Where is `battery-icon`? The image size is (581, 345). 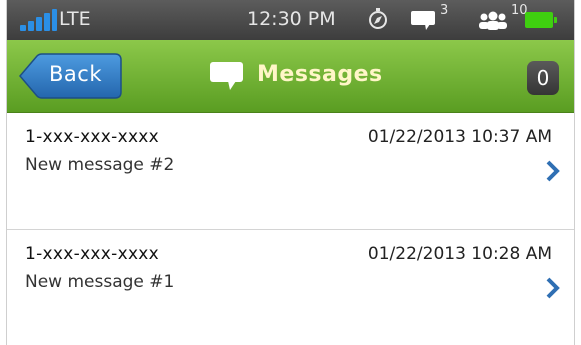
battery-icon is located at coordinates (541, 20).